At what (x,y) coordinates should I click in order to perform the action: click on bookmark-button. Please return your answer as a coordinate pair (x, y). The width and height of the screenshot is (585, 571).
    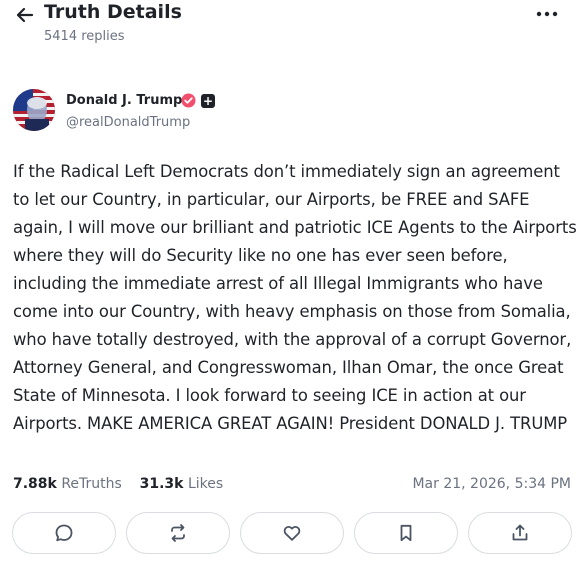
    Looking at the image, I should click on (406, 533).